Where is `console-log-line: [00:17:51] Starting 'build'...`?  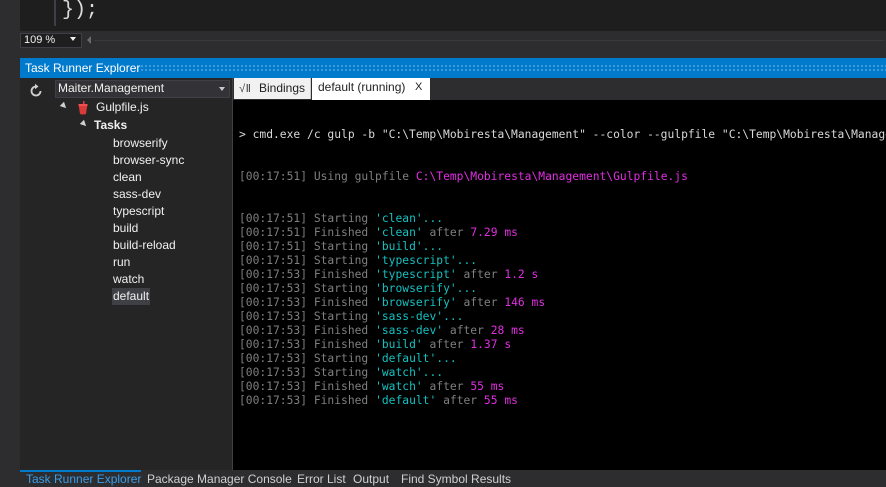
console-log-line: [00:17:51] Starting 'build'... is located at coordinates (562, 247).